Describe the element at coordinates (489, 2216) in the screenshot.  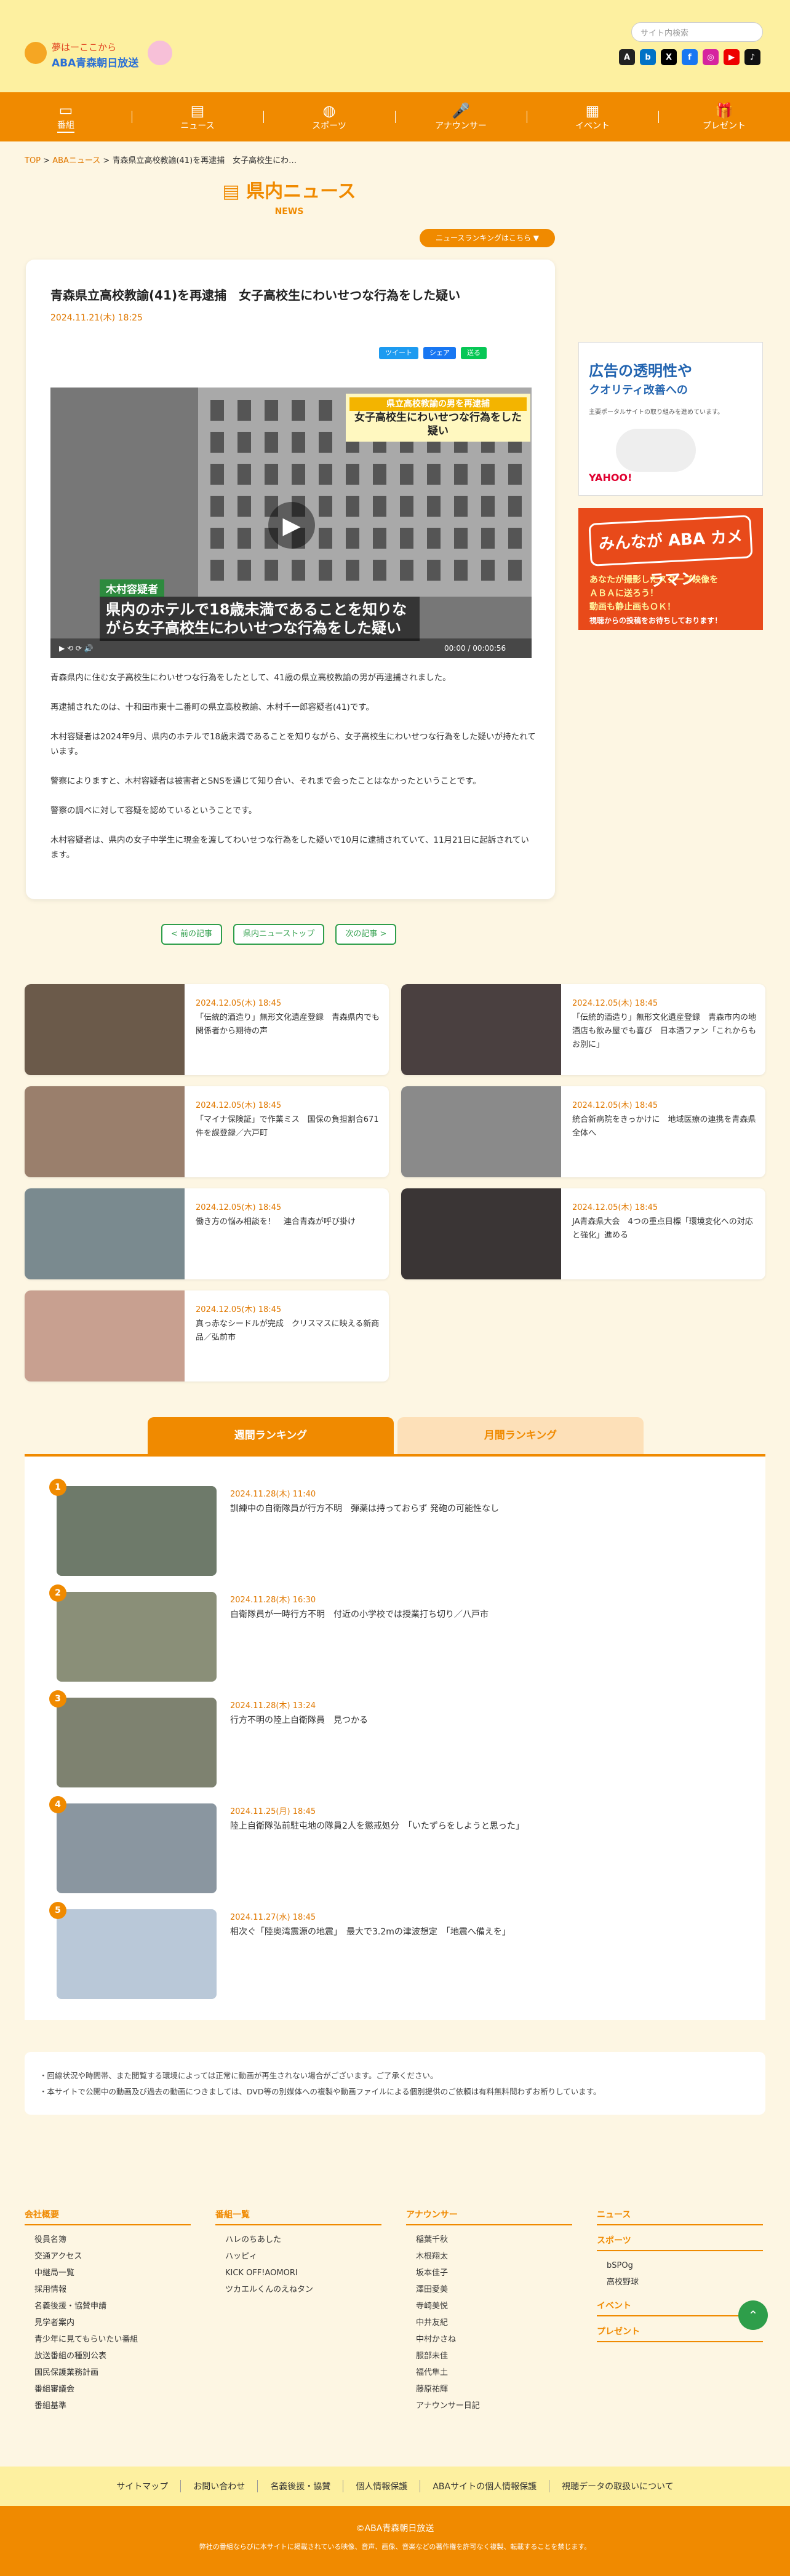
I see `footer-col-title: アナウンサー` at that location.